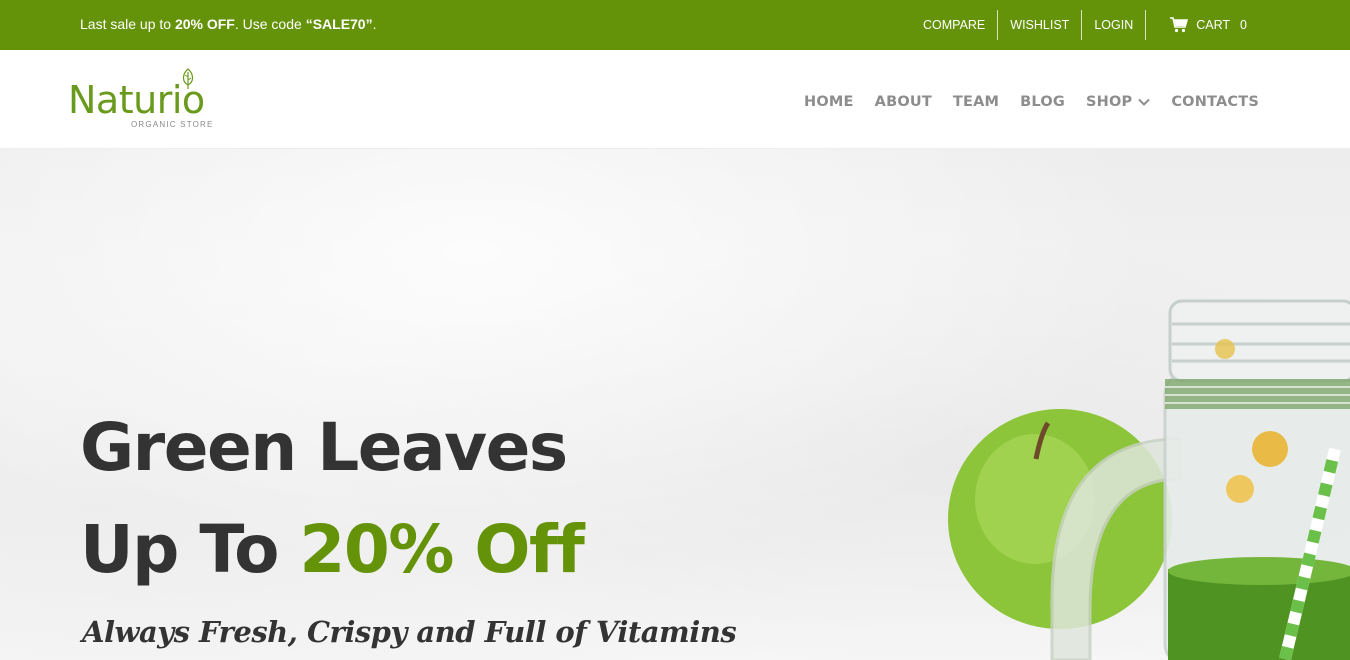 This screenshot has width=1350, height=660. Describe the element at coordinates (339, 24) in the screenshot. I see `promo-code: “SALE70”` at that location.